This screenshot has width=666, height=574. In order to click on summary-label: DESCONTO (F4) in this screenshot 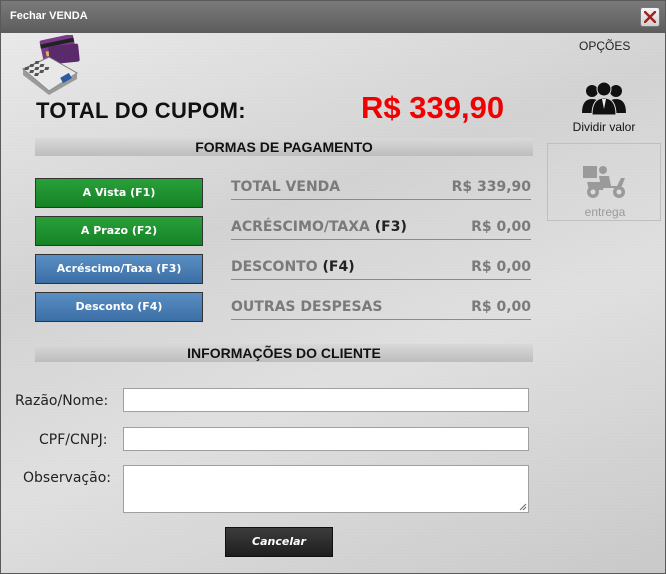, I will do `click(293, 267)`.